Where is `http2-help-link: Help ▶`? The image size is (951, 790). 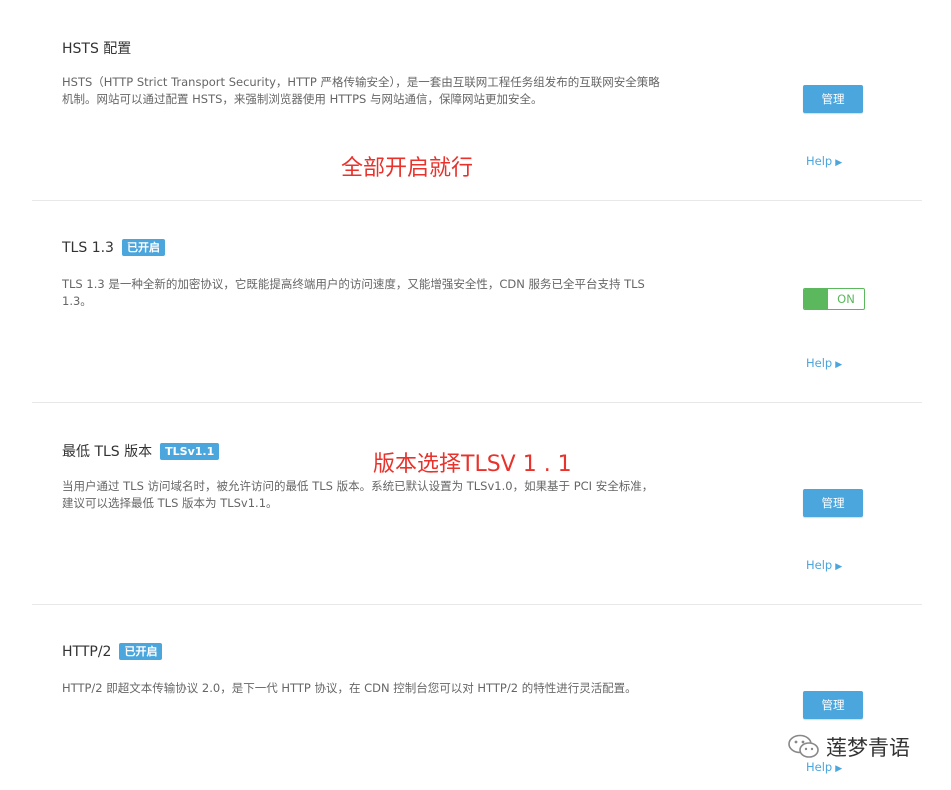
http2-help-link: Help ▶ is located at coordinates (824, 767).